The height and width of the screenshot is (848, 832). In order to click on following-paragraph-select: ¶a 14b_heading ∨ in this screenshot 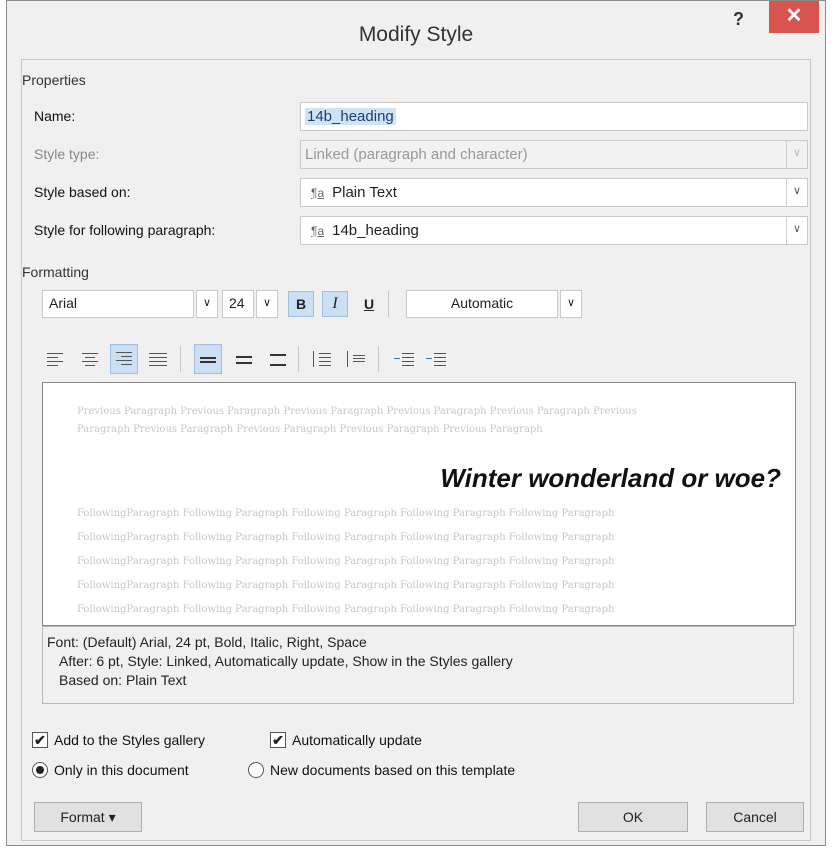, I will do `click(554, 230)`.